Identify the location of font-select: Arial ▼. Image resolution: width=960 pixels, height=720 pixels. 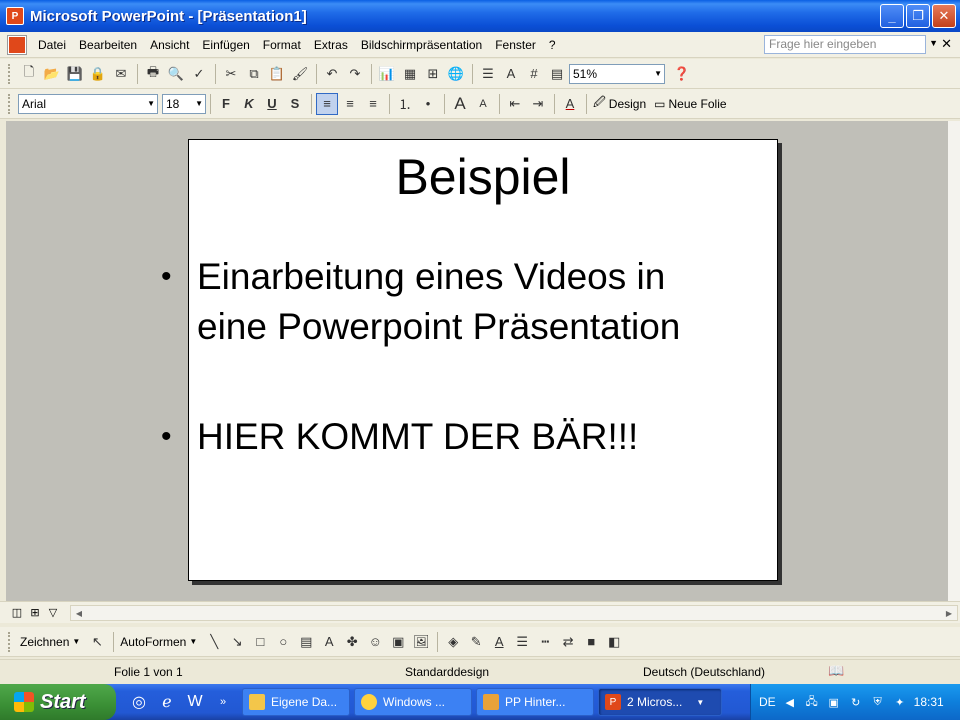
(88, 103).